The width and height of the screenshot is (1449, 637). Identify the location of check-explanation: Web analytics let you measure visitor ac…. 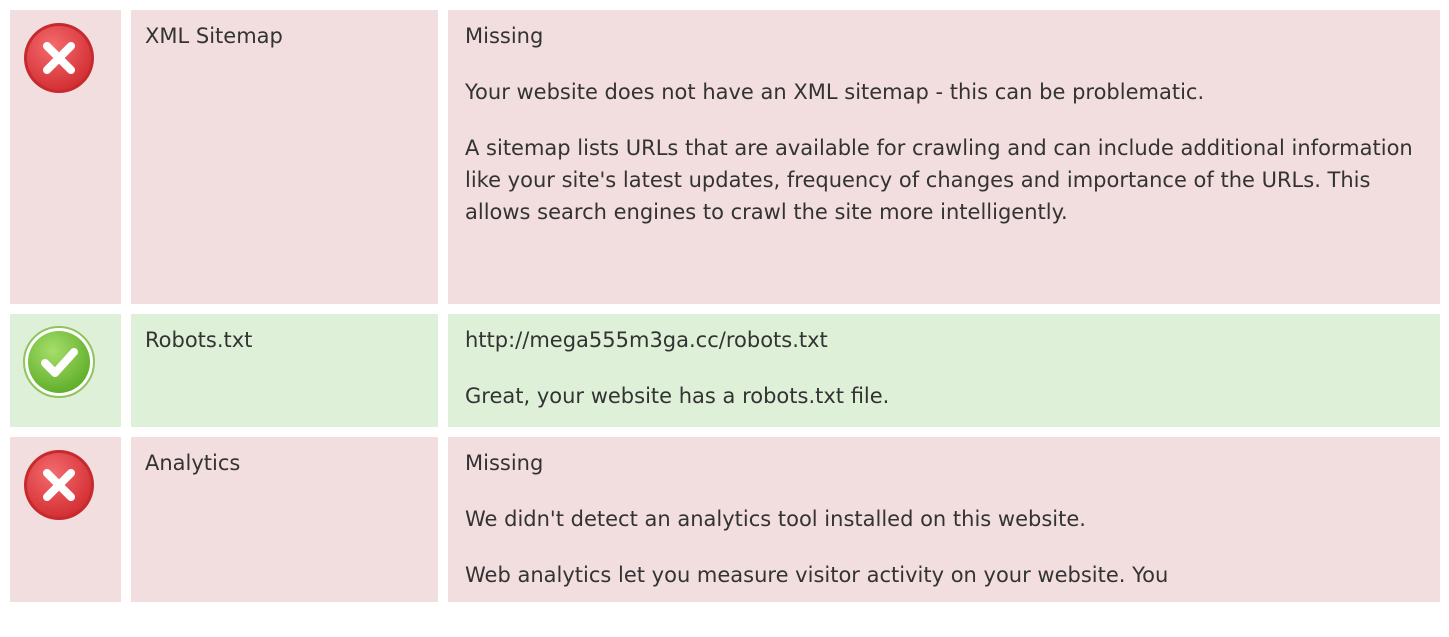
(817, 575).